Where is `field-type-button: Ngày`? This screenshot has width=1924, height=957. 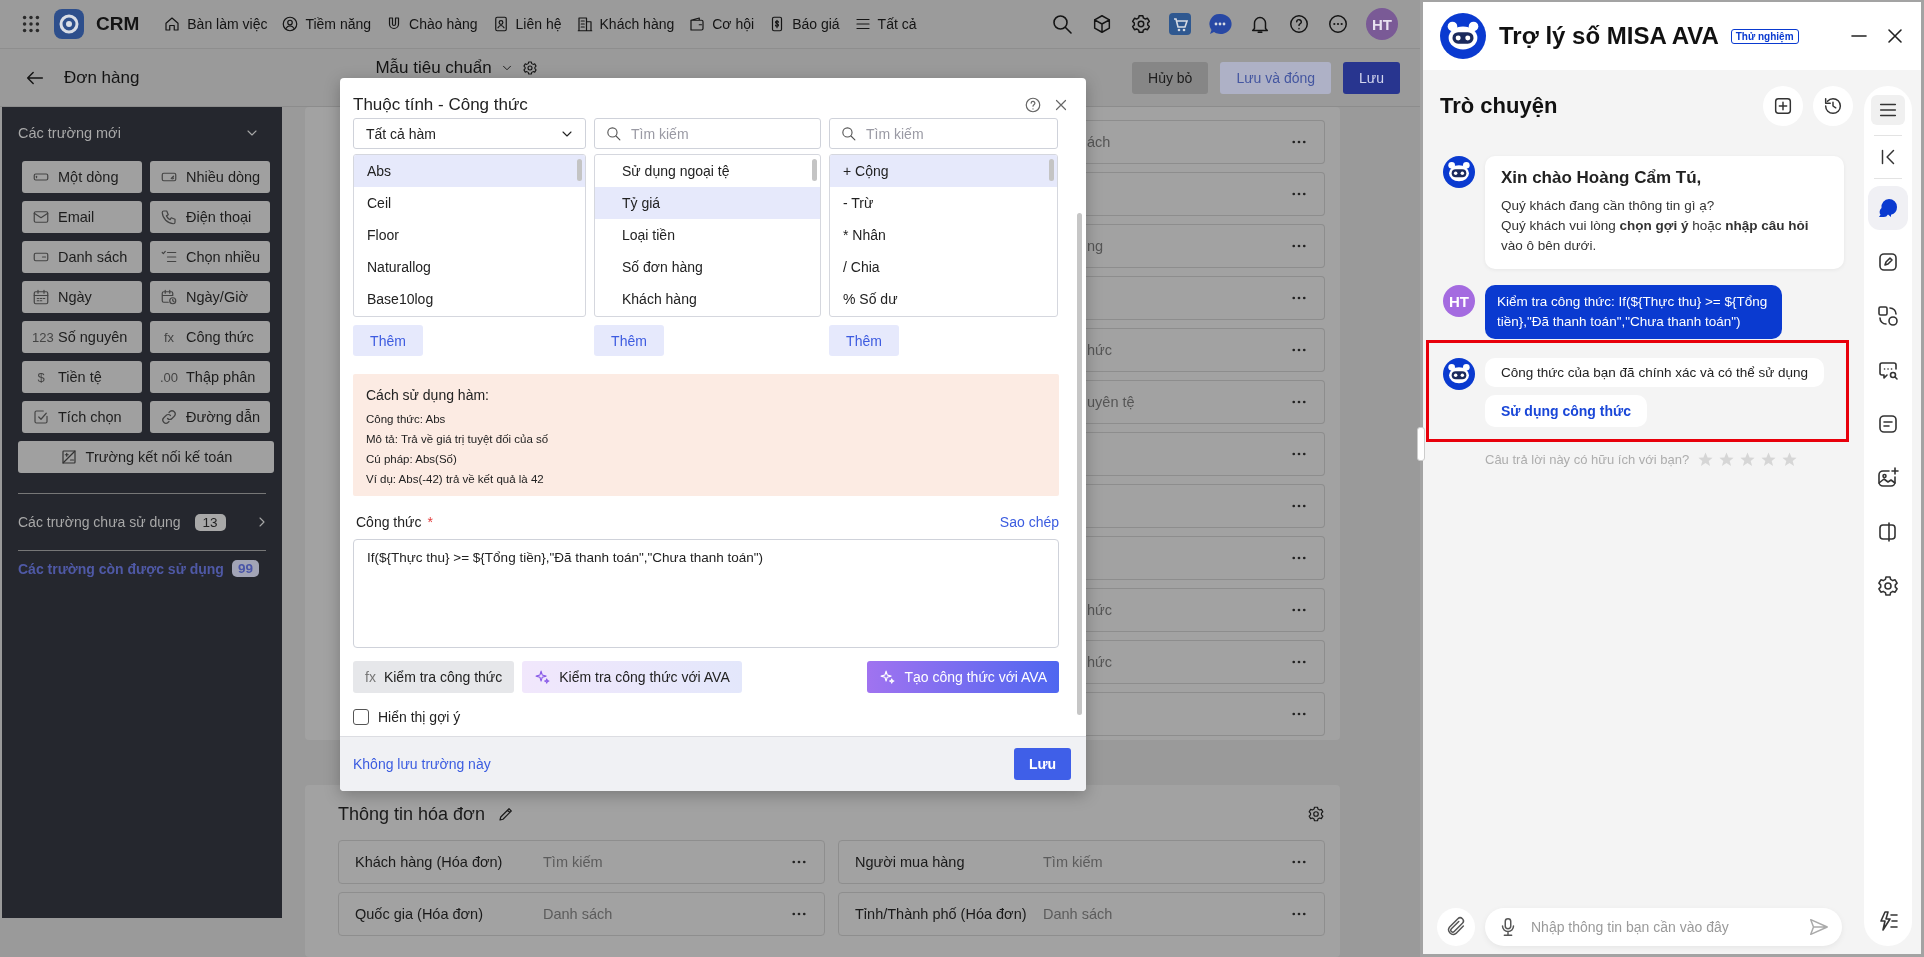 field-type-button: Ngày is located at coordinates (82, 297).